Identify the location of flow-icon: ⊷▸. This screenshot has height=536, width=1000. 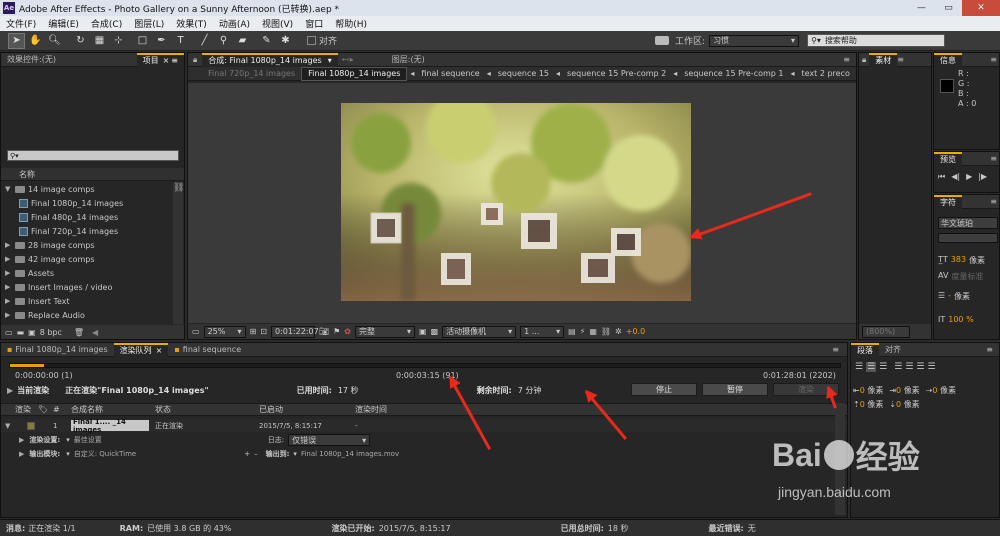
(348, 59).